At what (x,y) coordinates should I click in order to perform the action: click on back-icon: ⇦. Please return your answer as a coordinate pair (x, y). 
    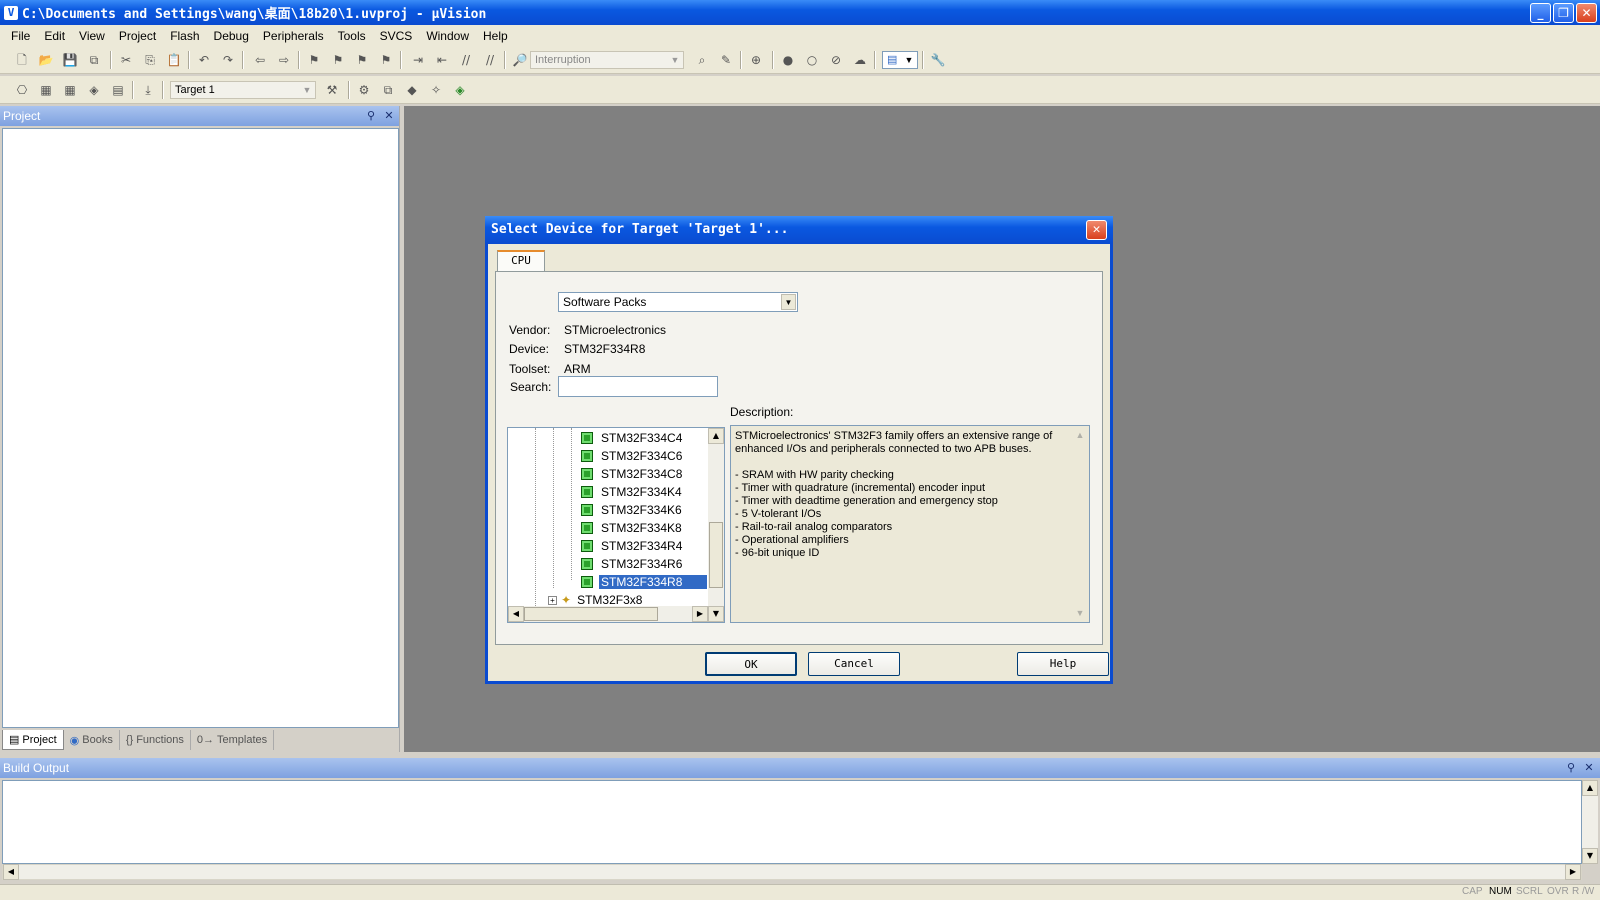
    Looking at the image, I should click on (260, 60).